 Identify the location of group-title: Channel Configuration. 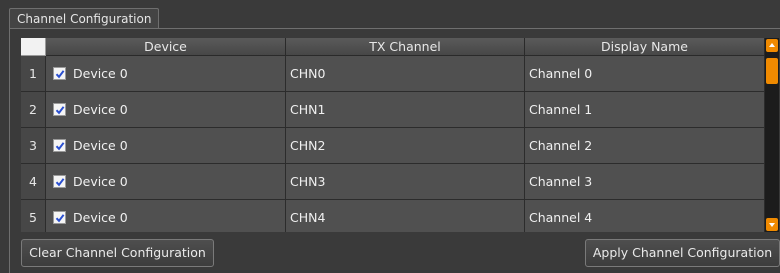
(84, 18).